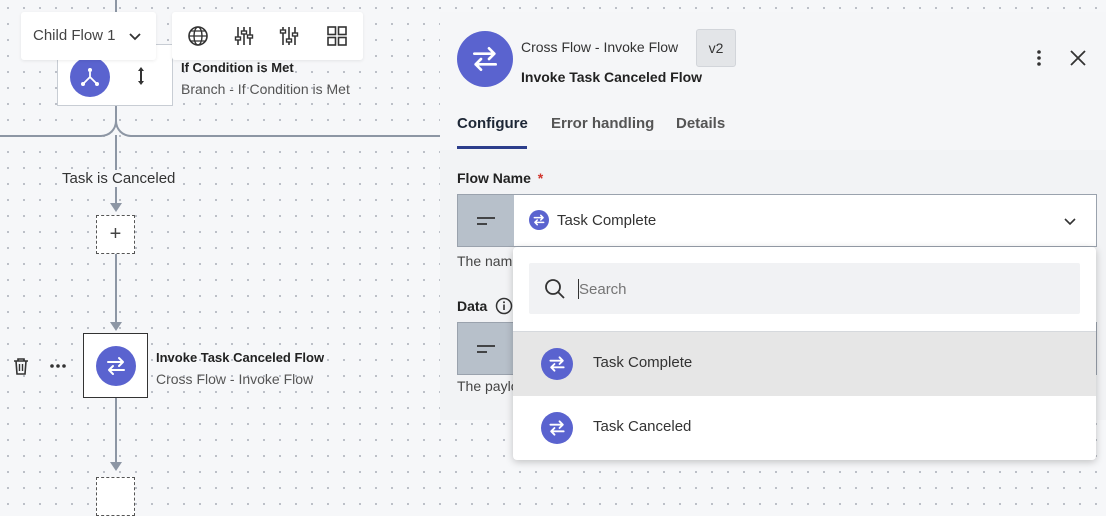 The width and height of the screenshot is (1106, 516). Describe the element at coordinates (21, 366) in the screenshot. I see `trash-icon` at that location.